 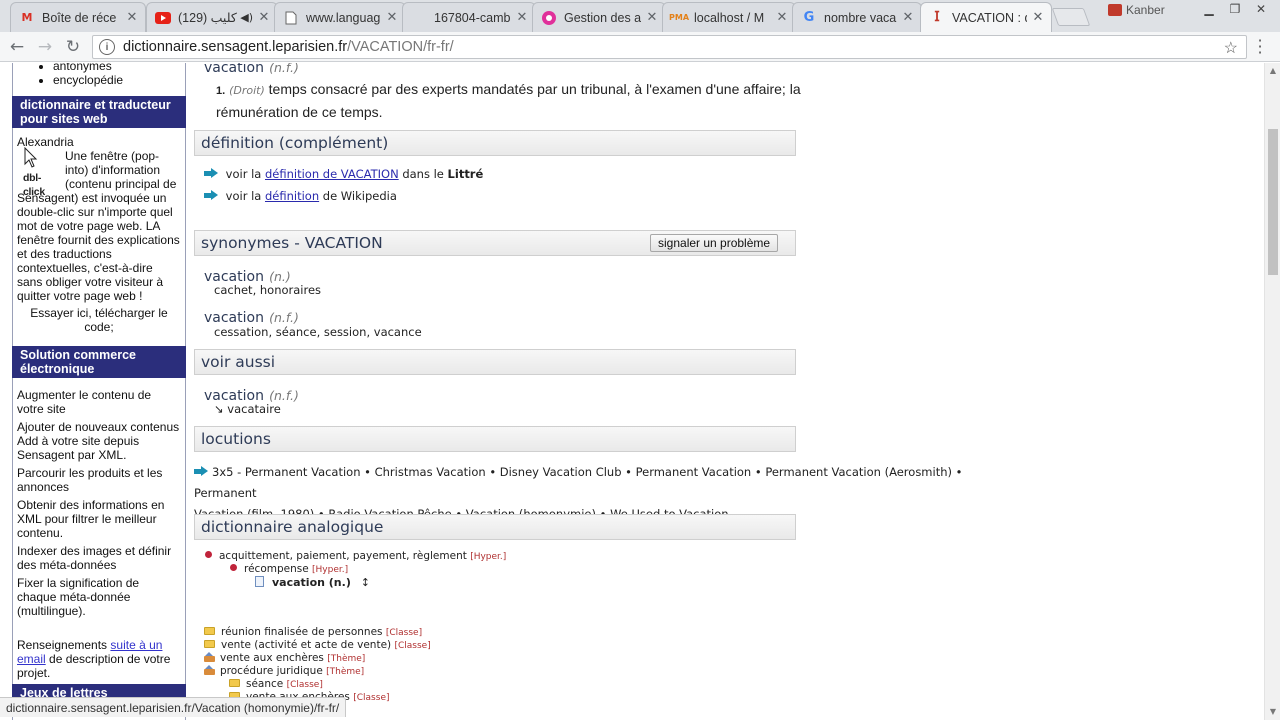 What do you see at coordinates (1273, 202) in the screenshot?
I see `scrollbar-thumb` at bounding box center [1273, 202].